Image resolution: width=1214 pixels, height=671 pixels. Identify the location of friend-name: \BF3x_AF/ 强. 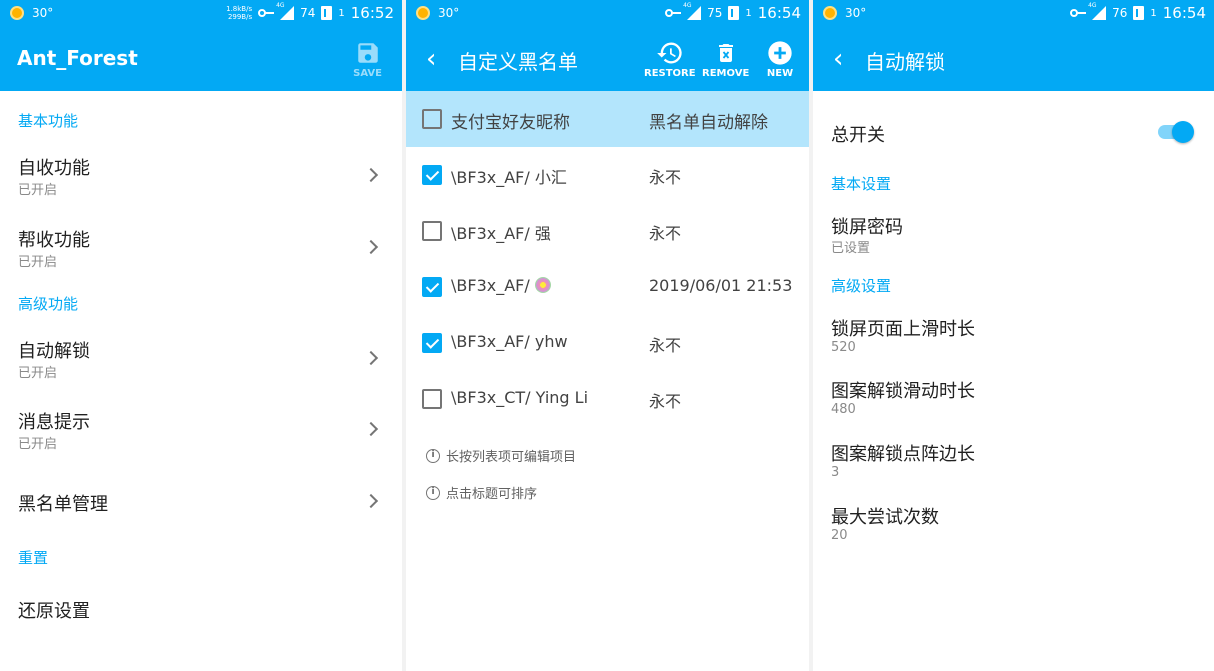
(501, 233).